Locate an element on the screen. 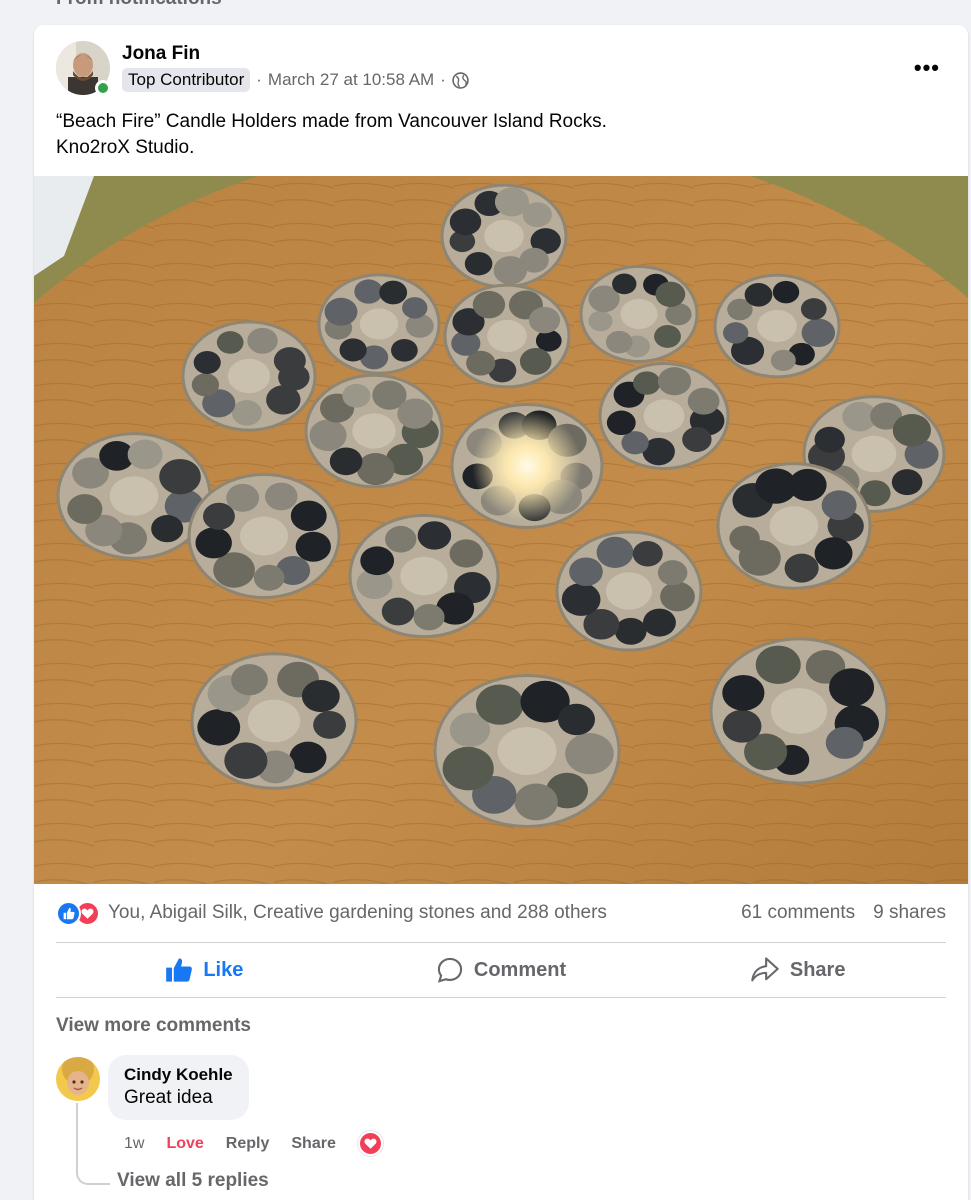 This screenshot has width=971, height=1200. comment-author: Cindy Koehle is located at coordinates (178, 1075).